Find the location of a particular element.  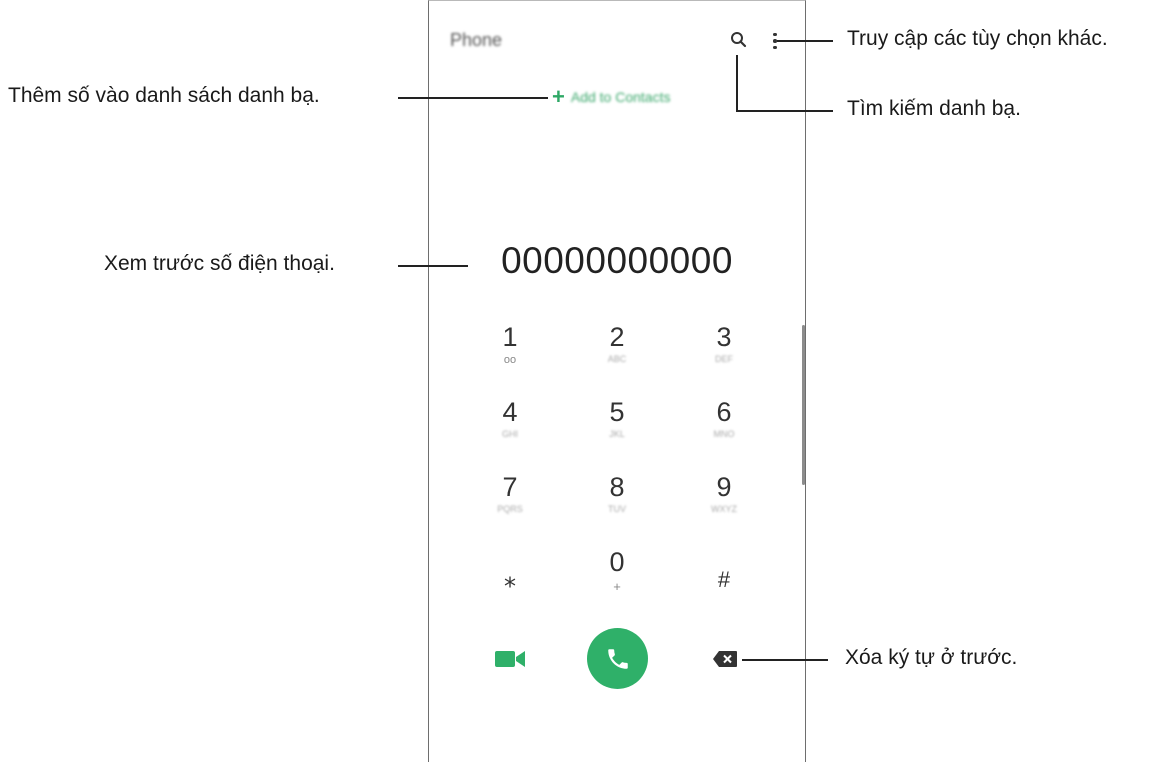

search-icon is located at coordinates (739, 40).